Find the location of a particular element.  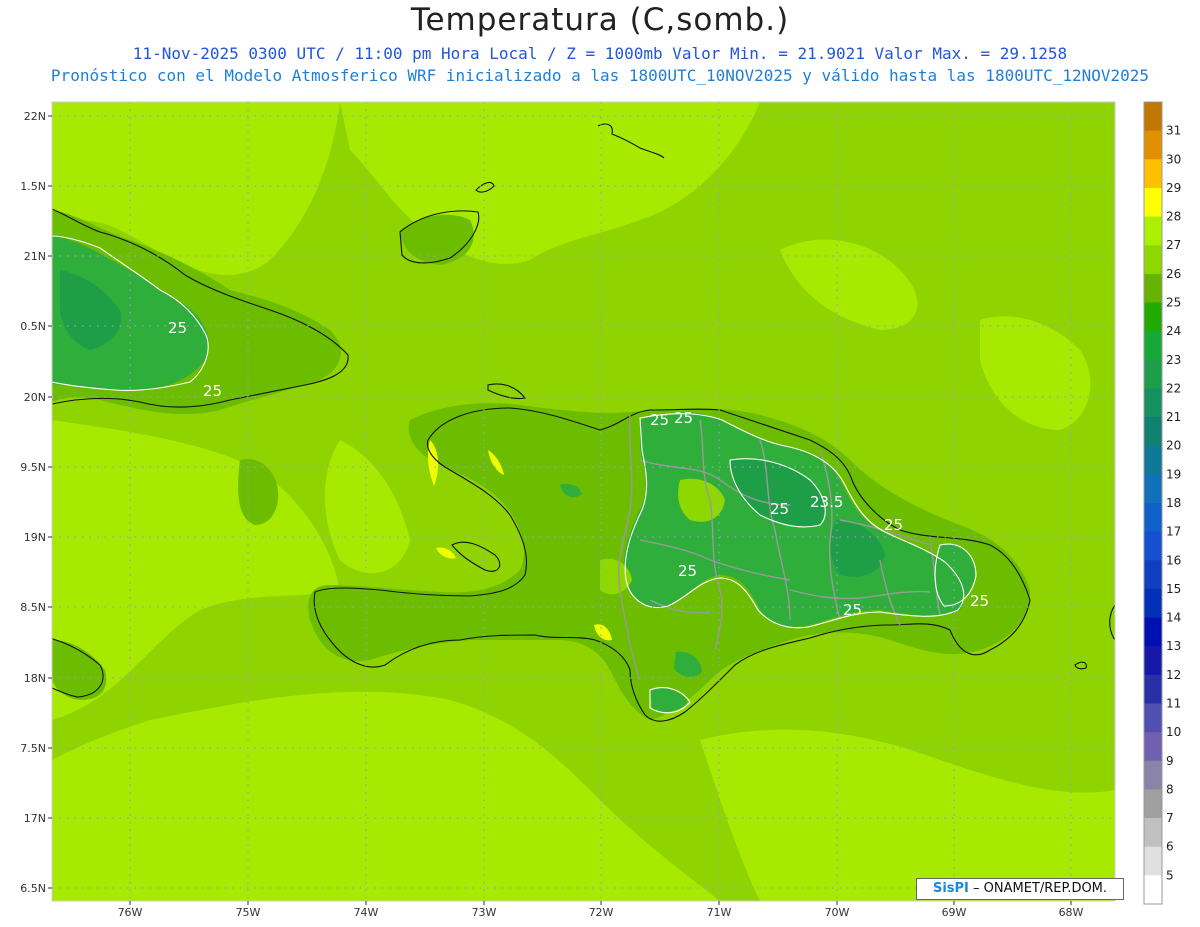

colorbar-label: 5 is located at coordinates (1170, 875).